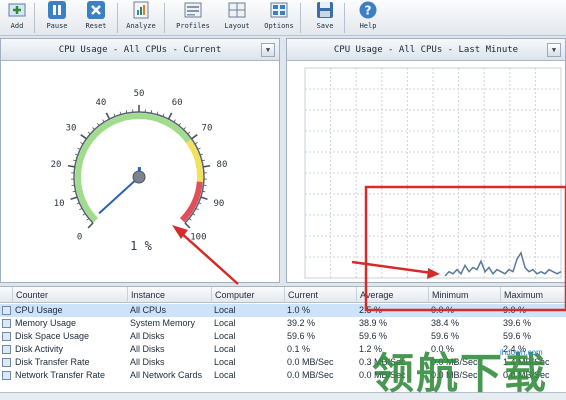 The height and width of the screenshot is (400, 566). What do you see at coordinates (320, 295) in the screenshot?
I see `column-header-current: Current` at bounding box center [320, 295].